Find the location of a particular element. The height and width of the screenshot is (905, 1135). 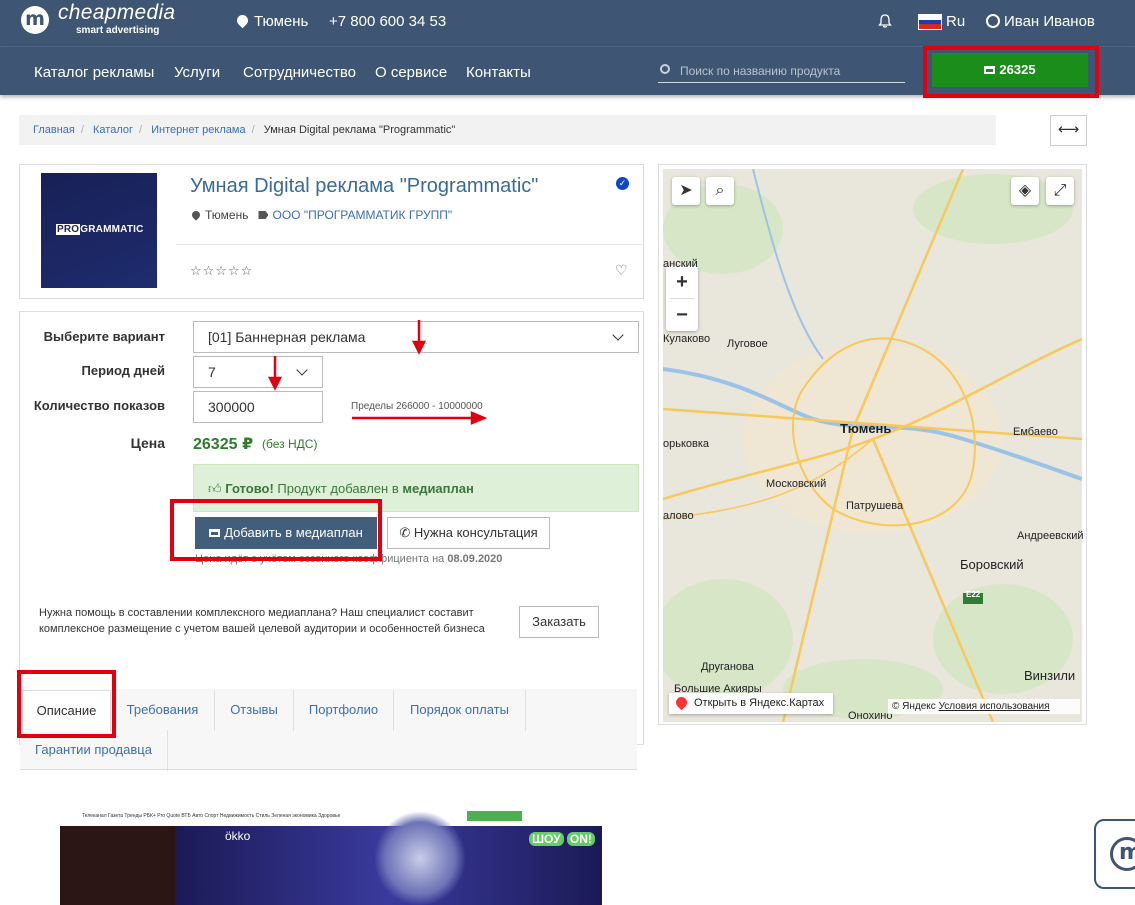

navigation-arrow-icon: ➤ is located at coordinates (686, 190).